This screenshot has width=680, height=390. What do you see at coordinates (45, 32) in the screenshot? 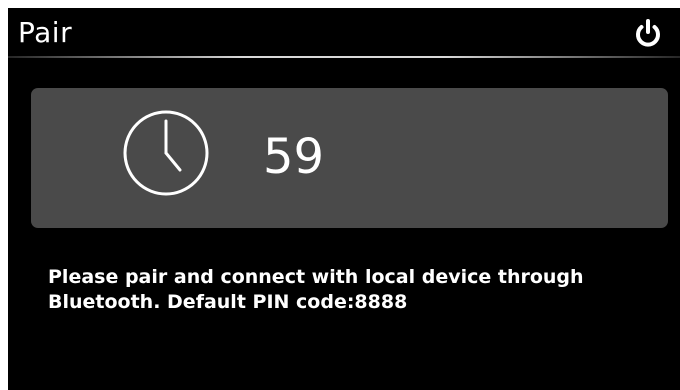
I see `page-title: Pair` at bounding box center [45, 32].